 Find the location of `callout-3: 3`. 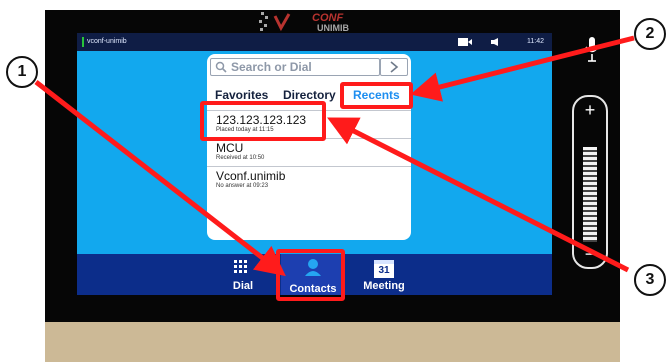

callout-3: 3 is located at coordinates (650, 280).